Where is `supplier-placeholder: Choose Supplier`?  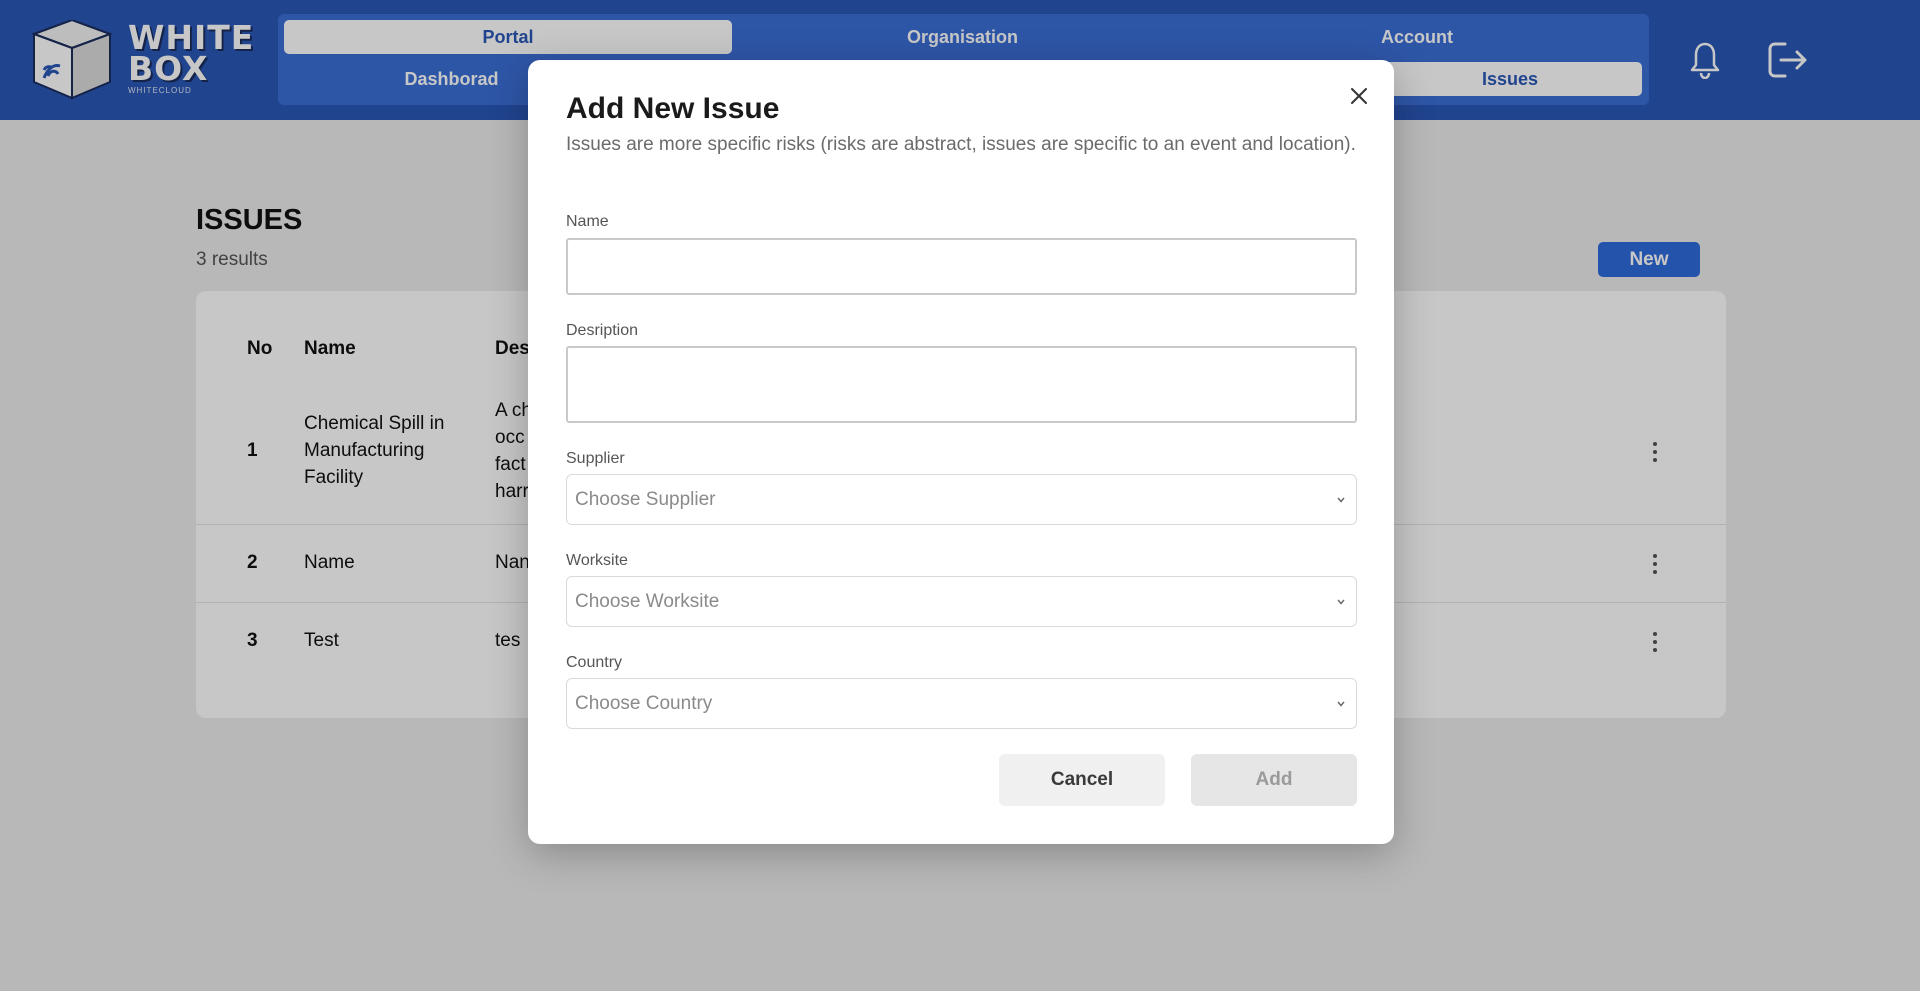 supplier-placeholder: Choose Supplier is located at coordinates (645, 499).